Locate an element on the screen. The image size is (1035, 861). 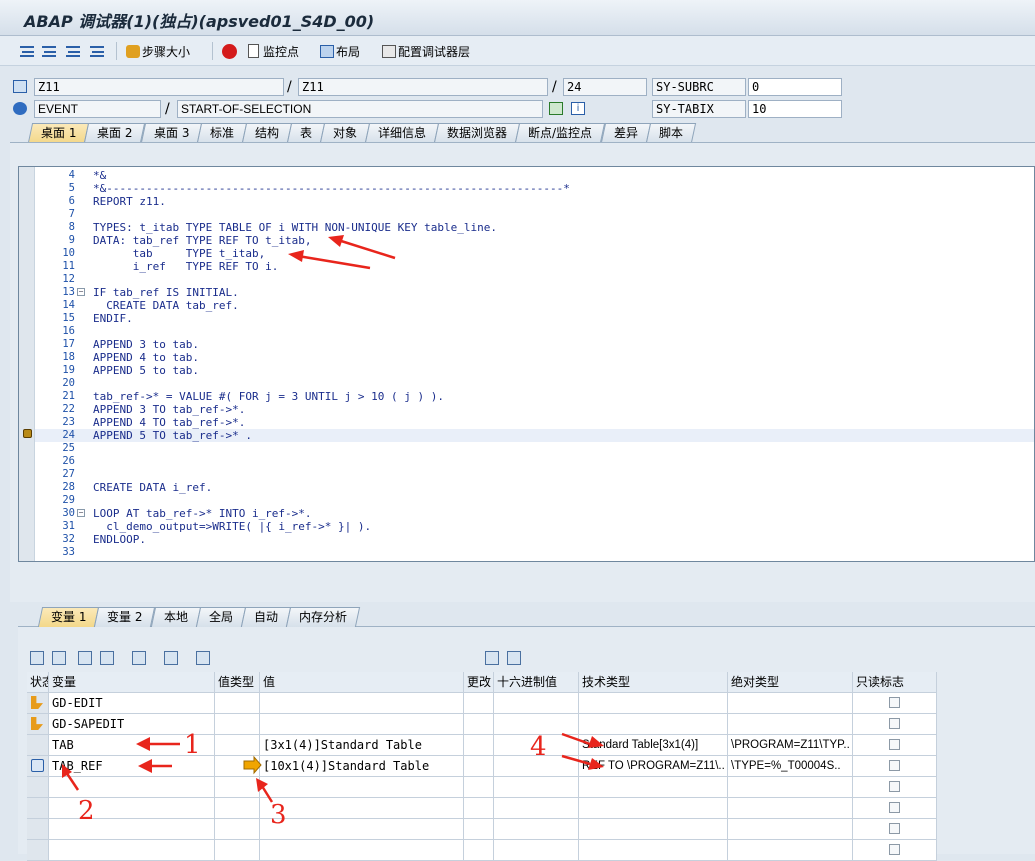
breakpoint-gutter is located at coordinates (27, 364).